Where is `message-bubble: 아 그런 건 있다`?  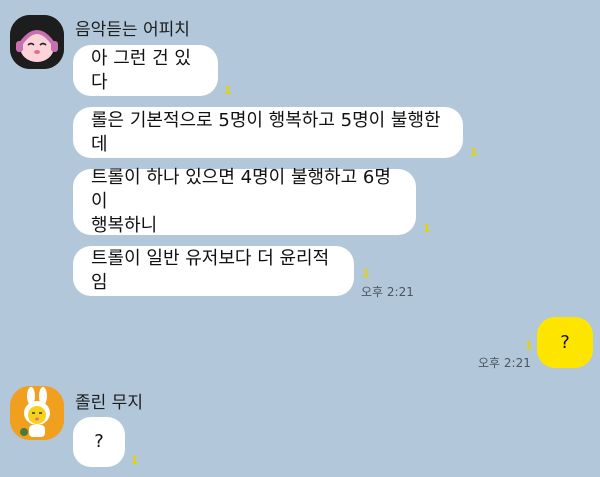
message-bubble: 아 그런 건 있다 is located at coordinates (145, 70).